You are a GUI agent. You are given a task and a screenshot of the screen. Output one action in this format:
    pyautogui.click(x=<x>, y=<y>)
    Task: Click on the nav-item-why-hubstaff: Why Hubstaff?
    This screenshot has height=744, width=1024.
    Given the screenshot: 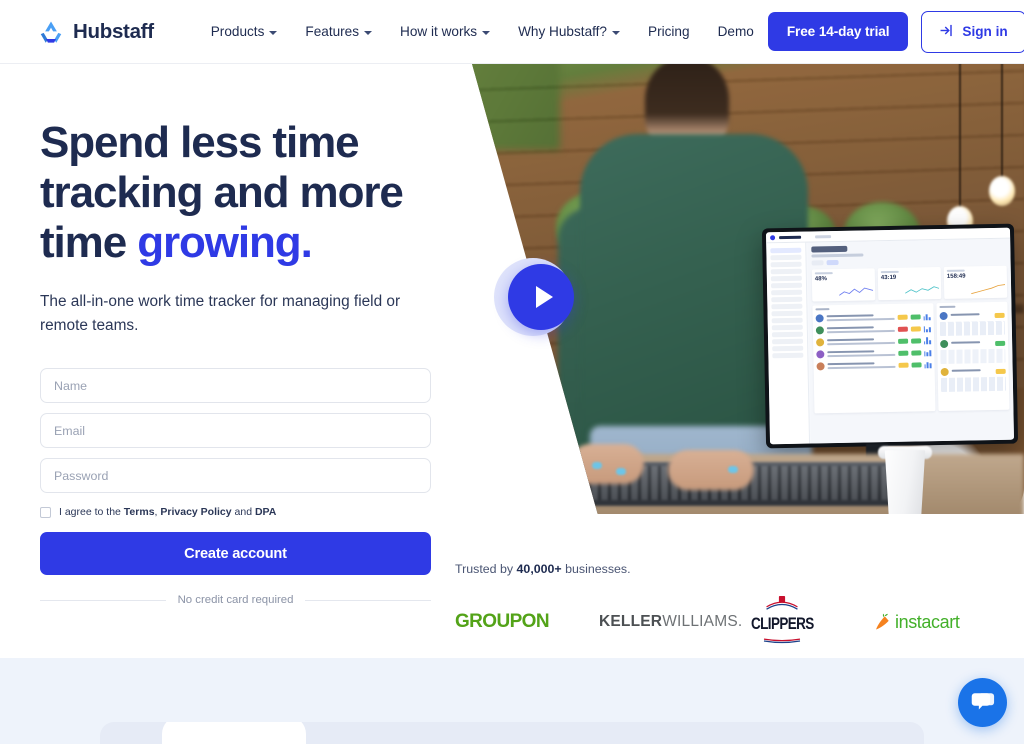 What is the action you would take?
    pyautogui.click(x=569, y=31)
    